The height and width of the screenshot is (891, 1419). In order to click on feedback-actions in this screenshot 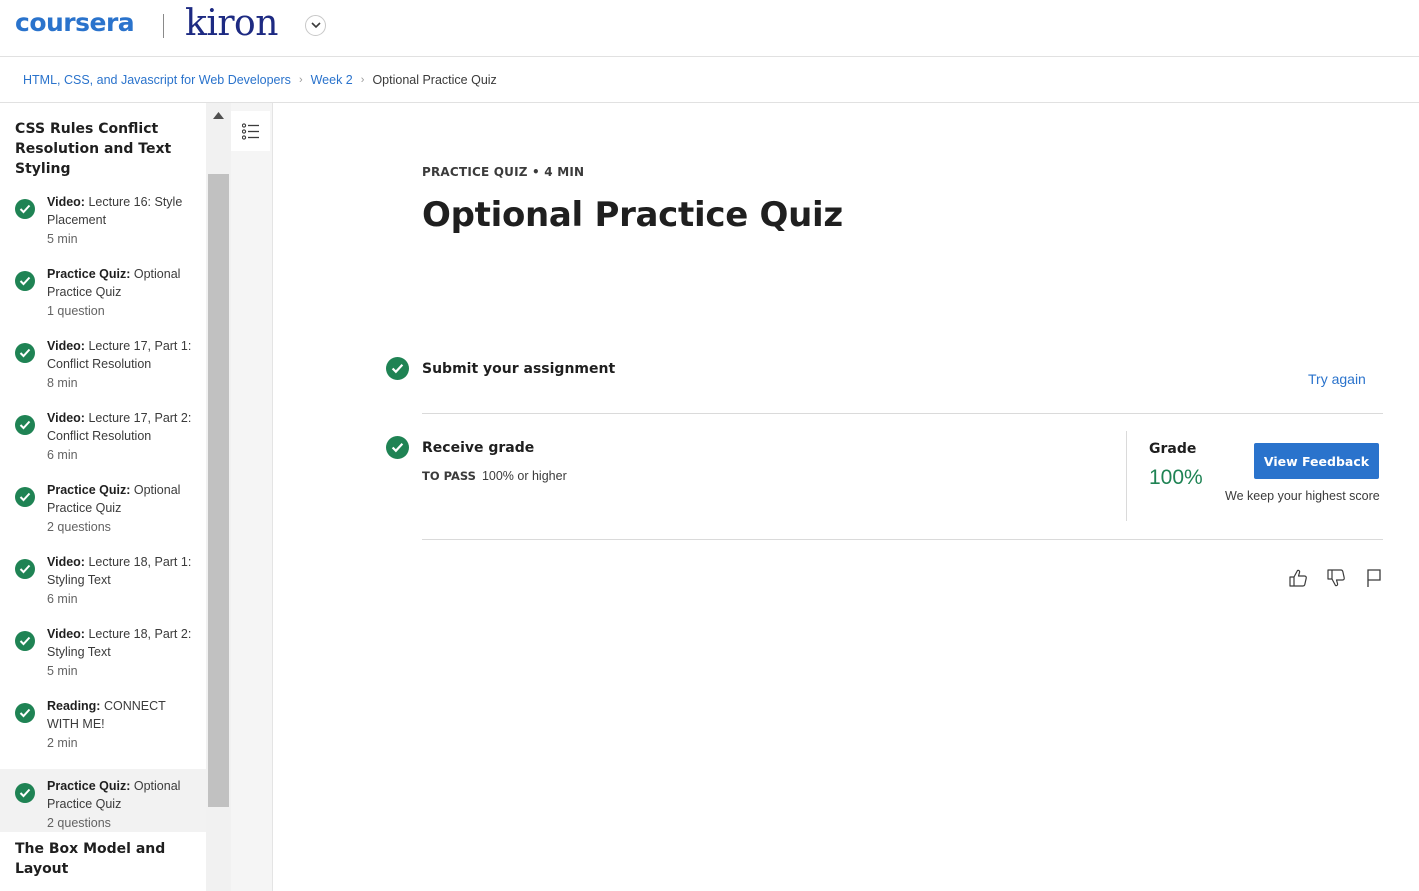, I will do `click(1336, 578)`.